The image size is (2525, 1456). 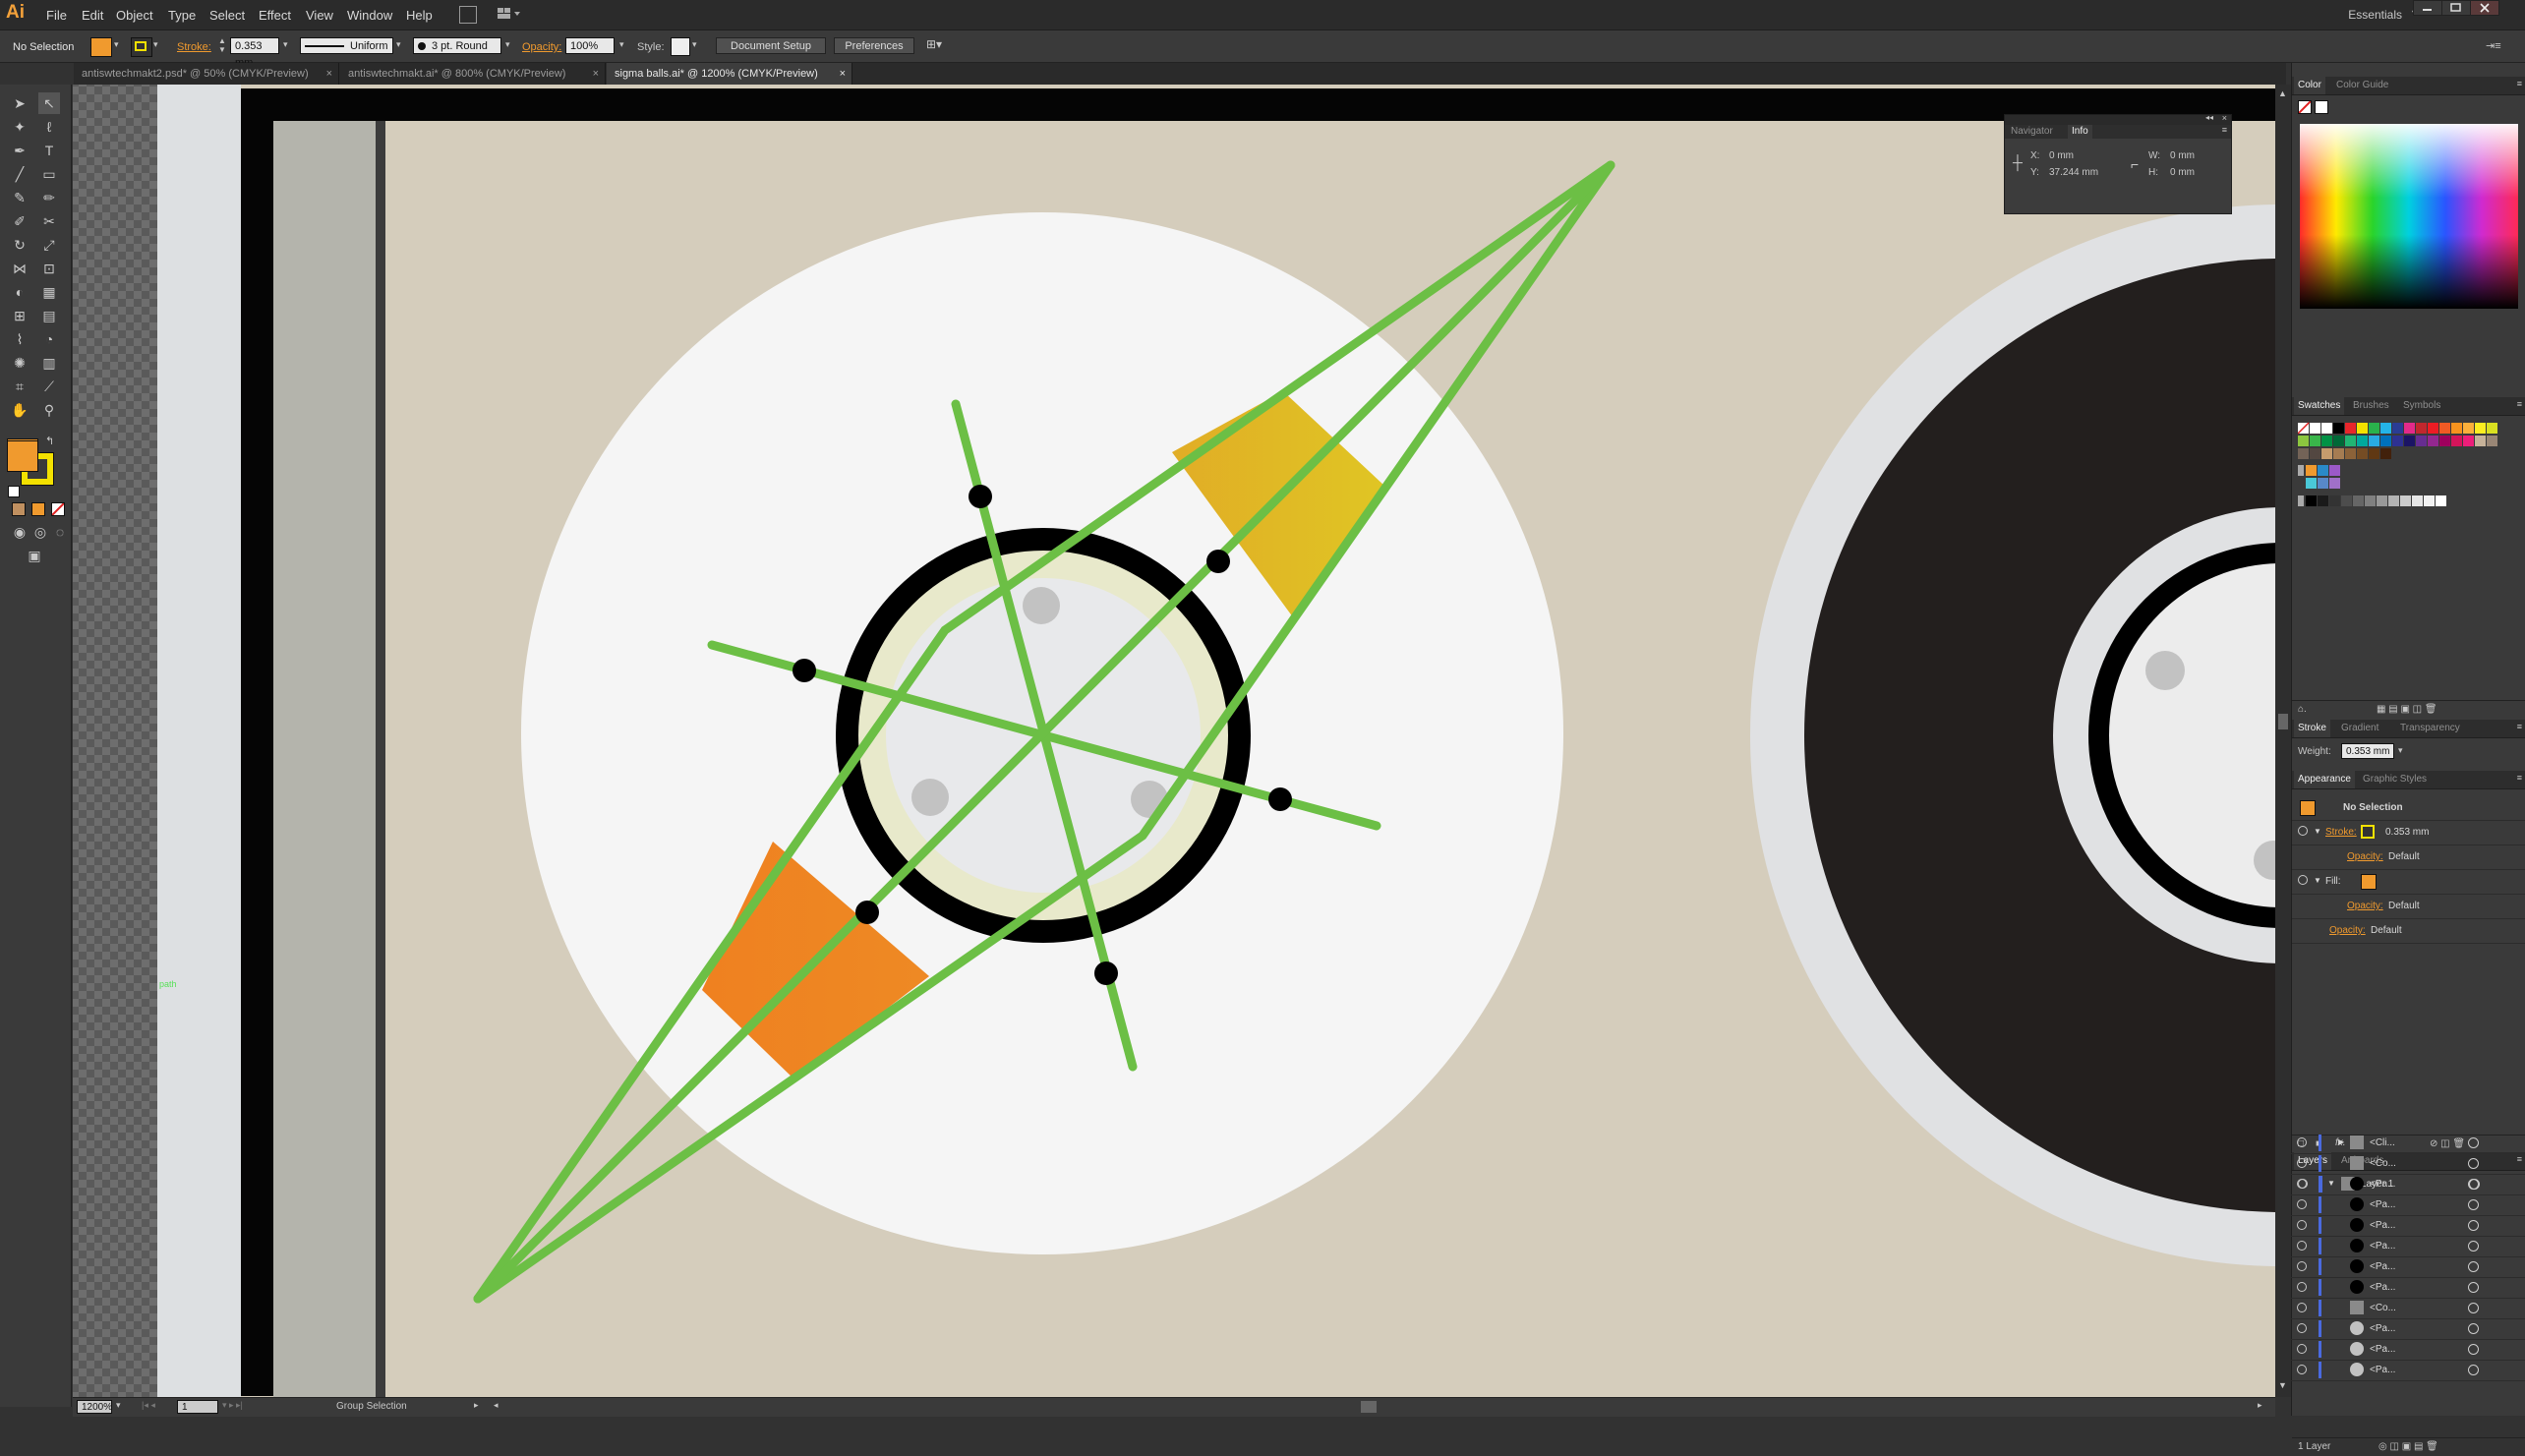 What do you see at coordinates (399, 44) in the screenshot?
I see `stroke-profile-dropdown-icon: ▾` at bounding box center [399, 44].